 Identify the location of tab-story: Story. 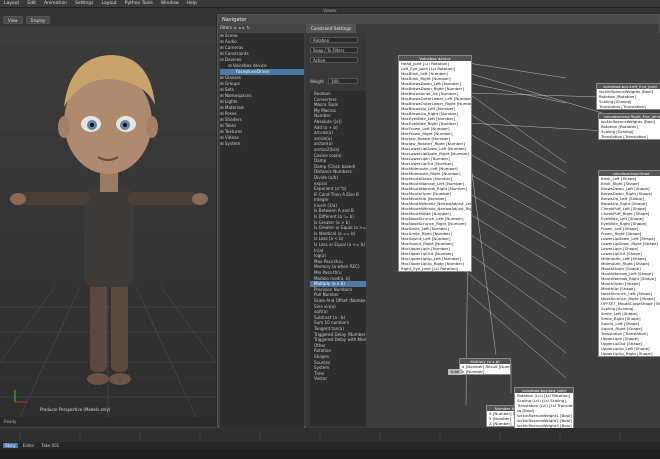
(10, 445).